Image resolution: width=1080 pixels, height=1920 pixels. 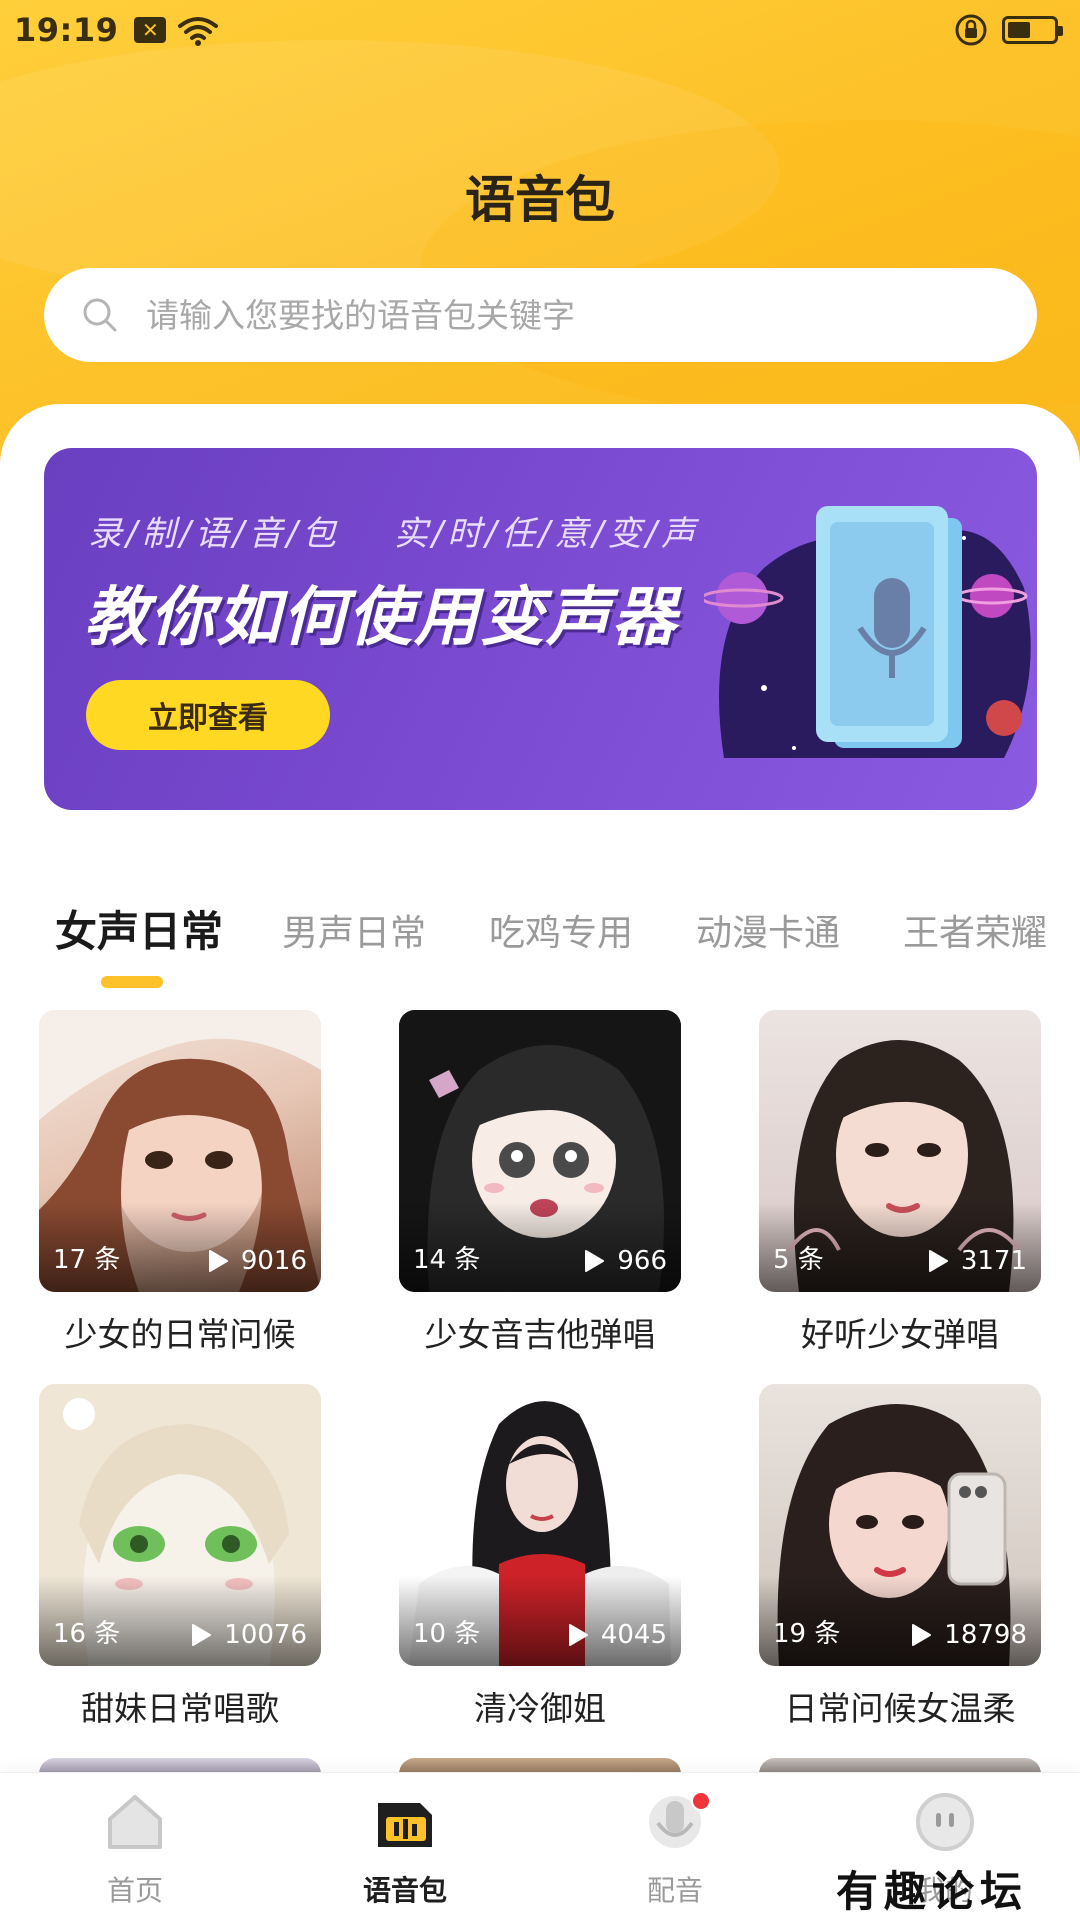 I want to click on nav-home-label: 首页, so click(x=134, y=1890).